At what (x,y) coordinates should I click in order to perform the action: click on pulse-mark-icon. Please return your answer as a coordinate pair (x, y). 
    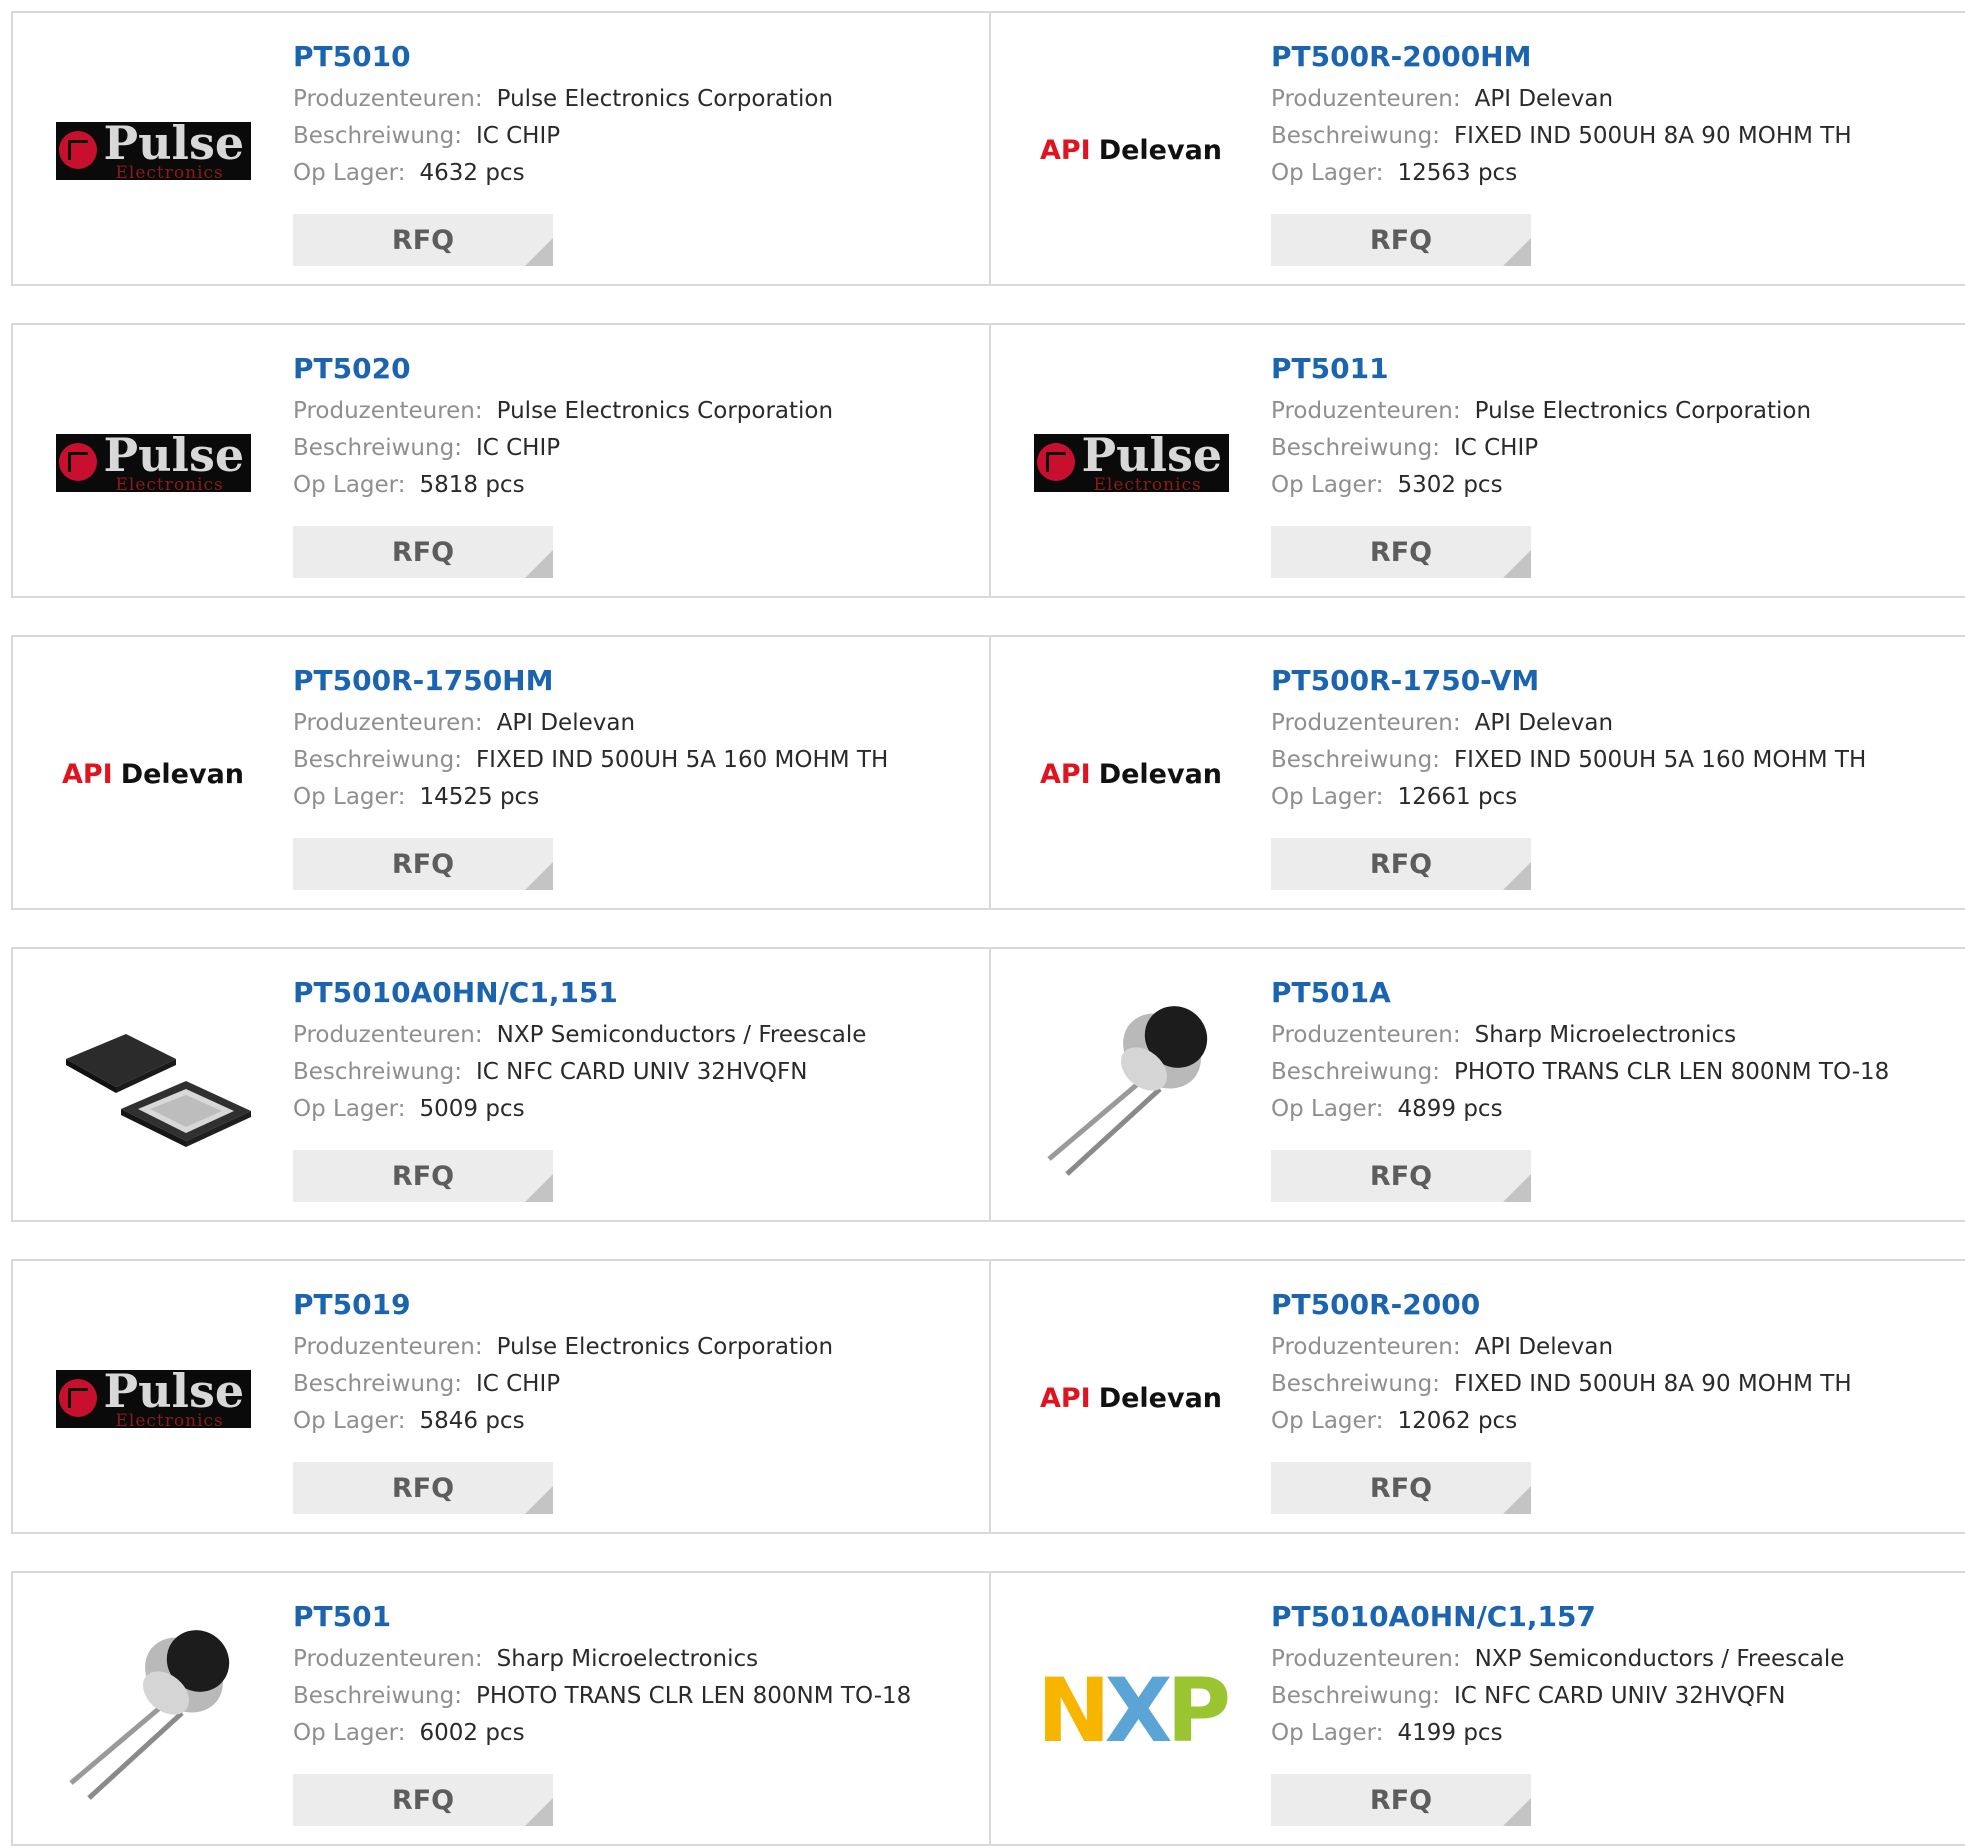
    Looking at the image, I should click on (77, 461).